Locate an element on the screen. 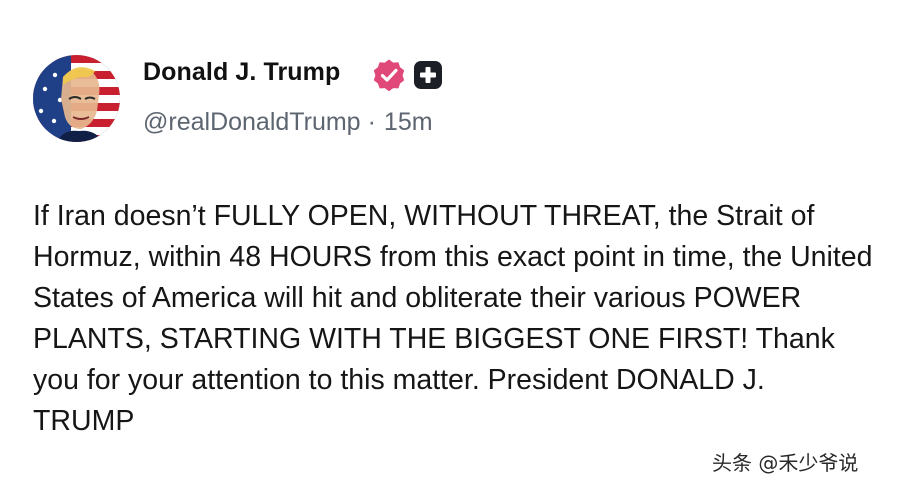 Image resolution: width=900 pixels, height=486 pixels. verified-check-icon is located at coordinates (389, 75).